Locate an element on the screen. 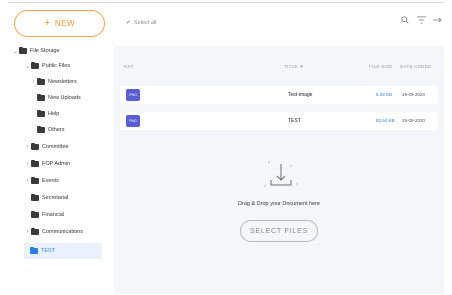 Image resolution: width=452 pixels, height=295 pixels. tree-item-committee: › Committee is located at coordinates (46, 147).